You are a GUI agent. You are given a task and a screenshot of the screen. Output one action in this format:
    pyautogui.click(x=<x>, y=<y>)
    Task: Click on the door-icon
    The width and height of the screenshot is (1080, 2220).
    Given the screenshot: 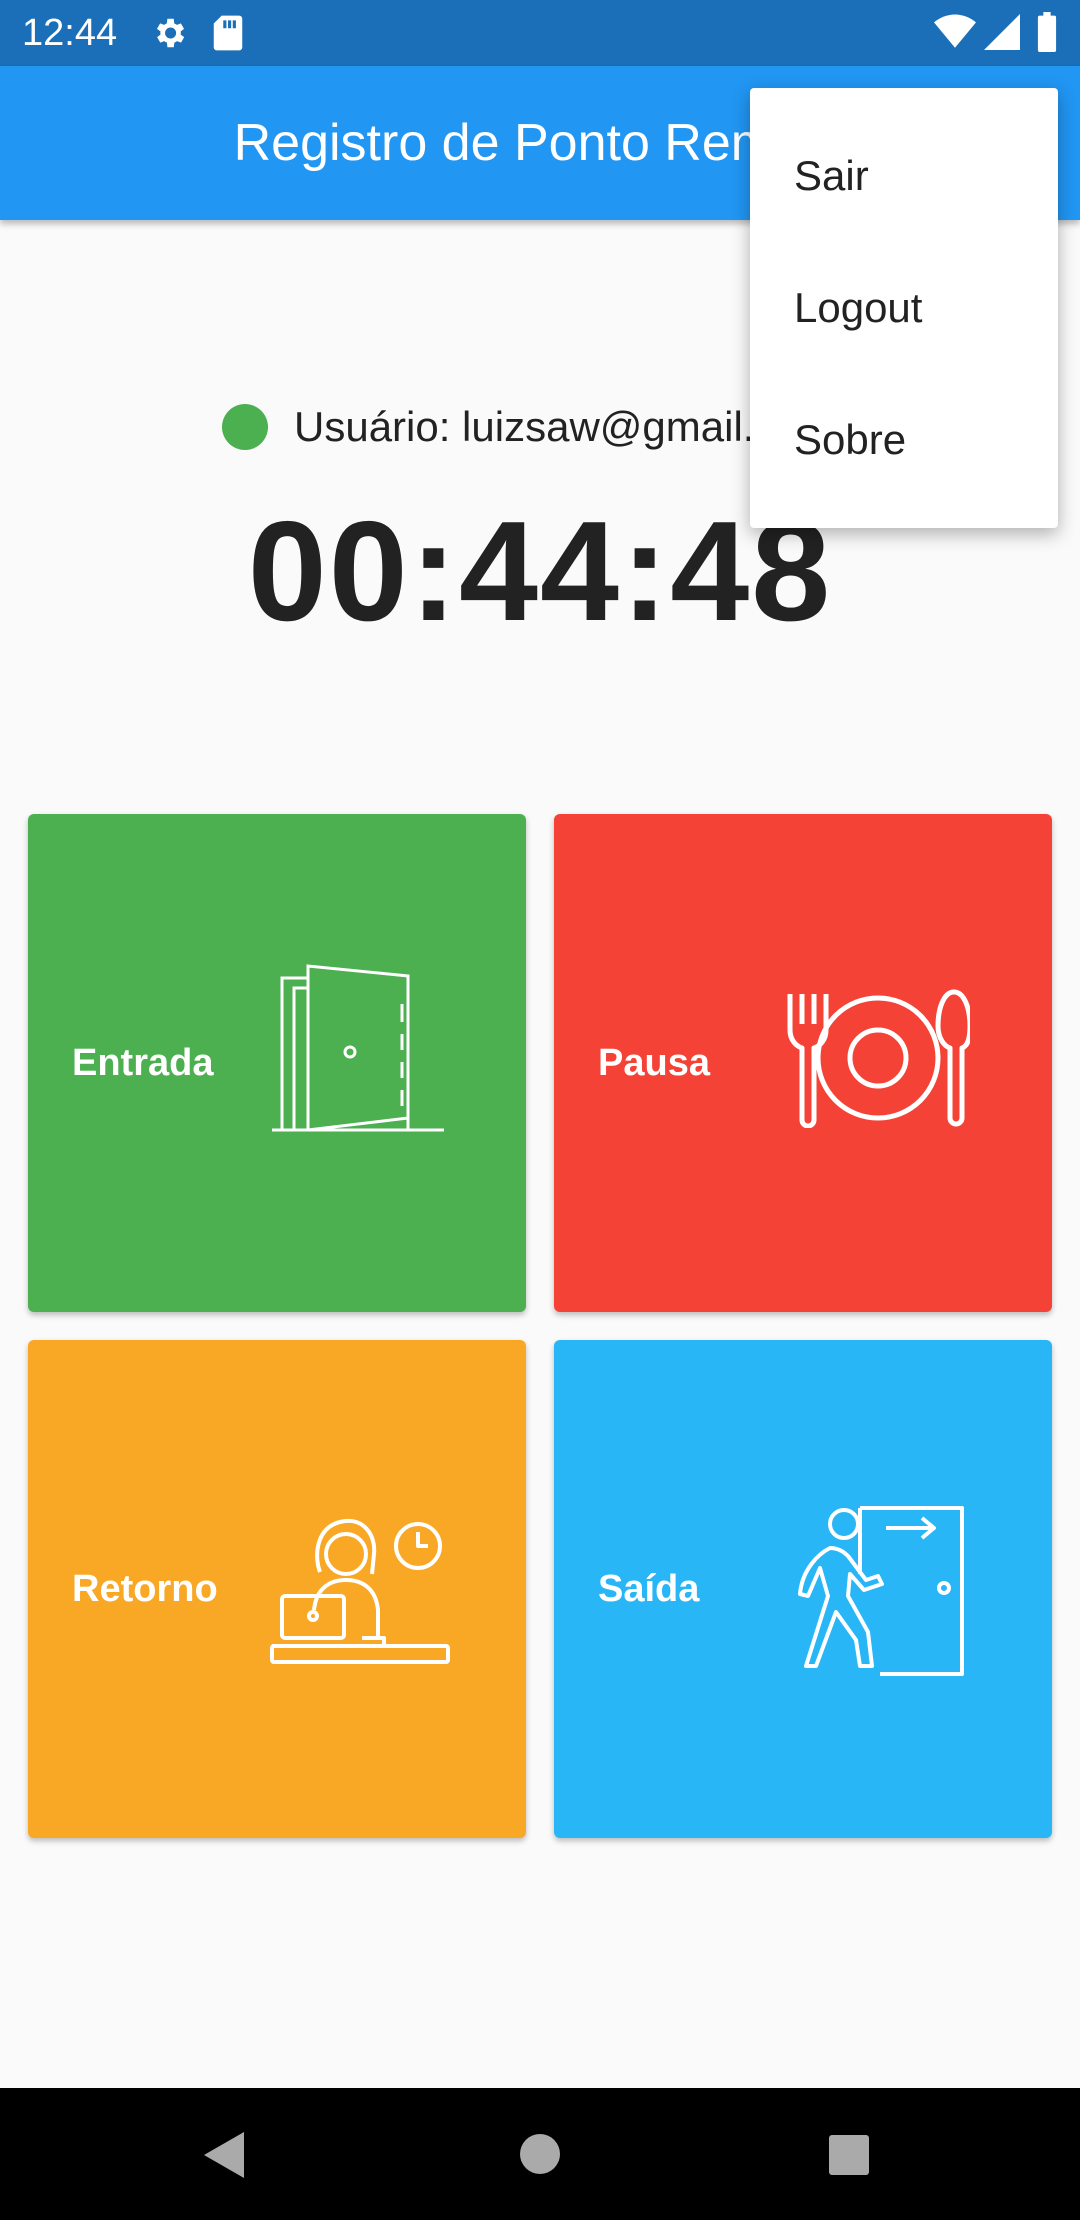 What is the action you would take?
    pyautogui.click(x=358, y=1048)
    